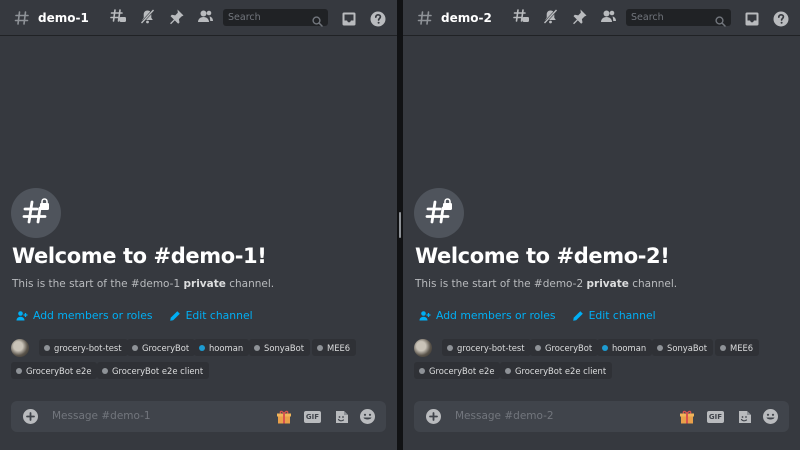 This screenshot has width=800, height=450. I want to click on hashtag-lock-icon, so click(439, 213).